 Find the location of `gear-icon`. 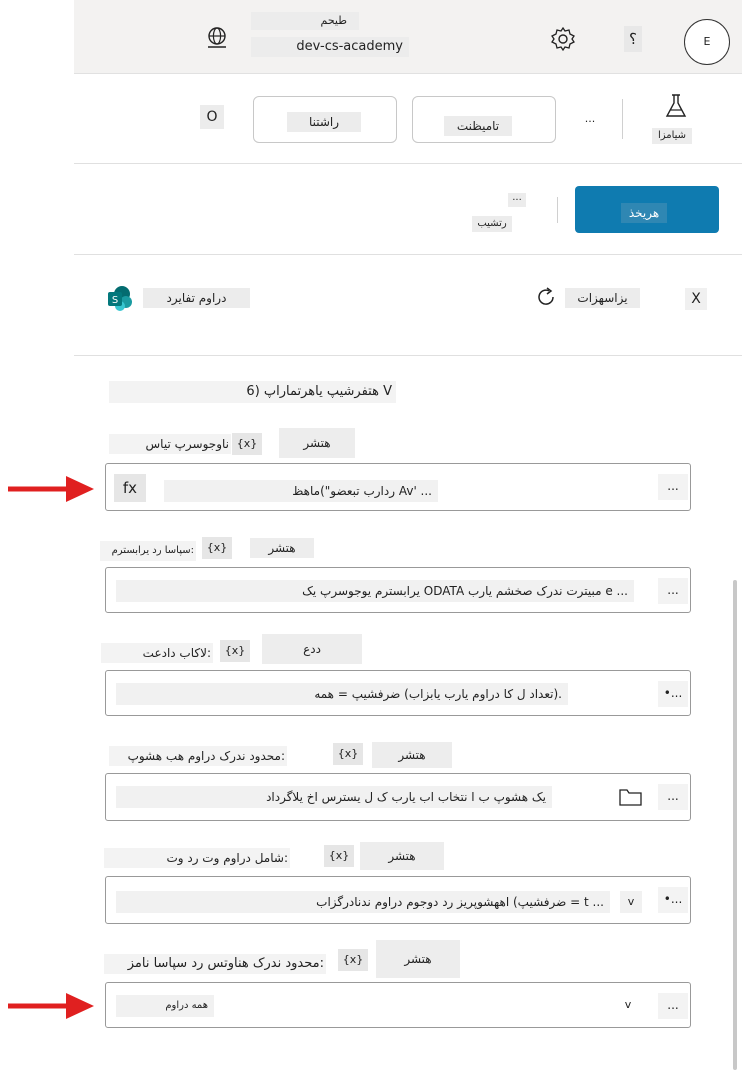

gear-icon is located at coordinates (563, 39).